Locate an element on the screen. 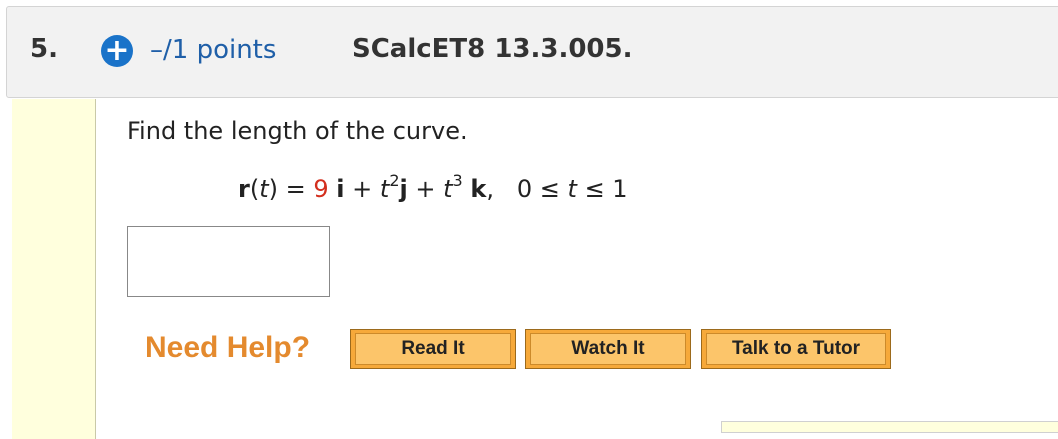 The image size is (1058, 439). formula-range-prefix: 0 ≤ is located at coordinates (530, 189).